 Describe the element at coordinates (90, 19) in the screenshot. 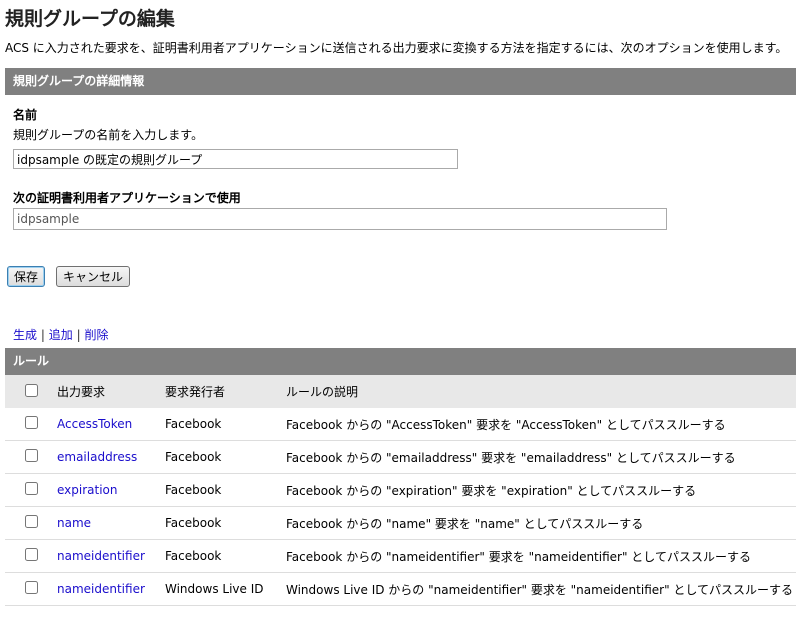

I see `page-title: 規則グループの編集` at that location.